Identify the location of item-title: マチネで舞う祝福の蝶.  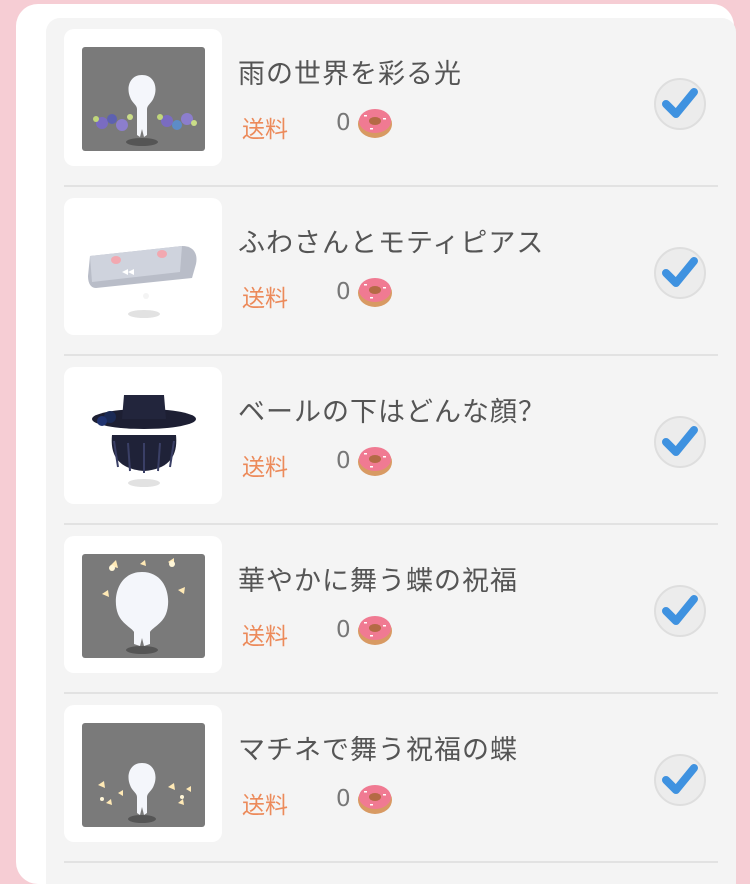
(378, 750).